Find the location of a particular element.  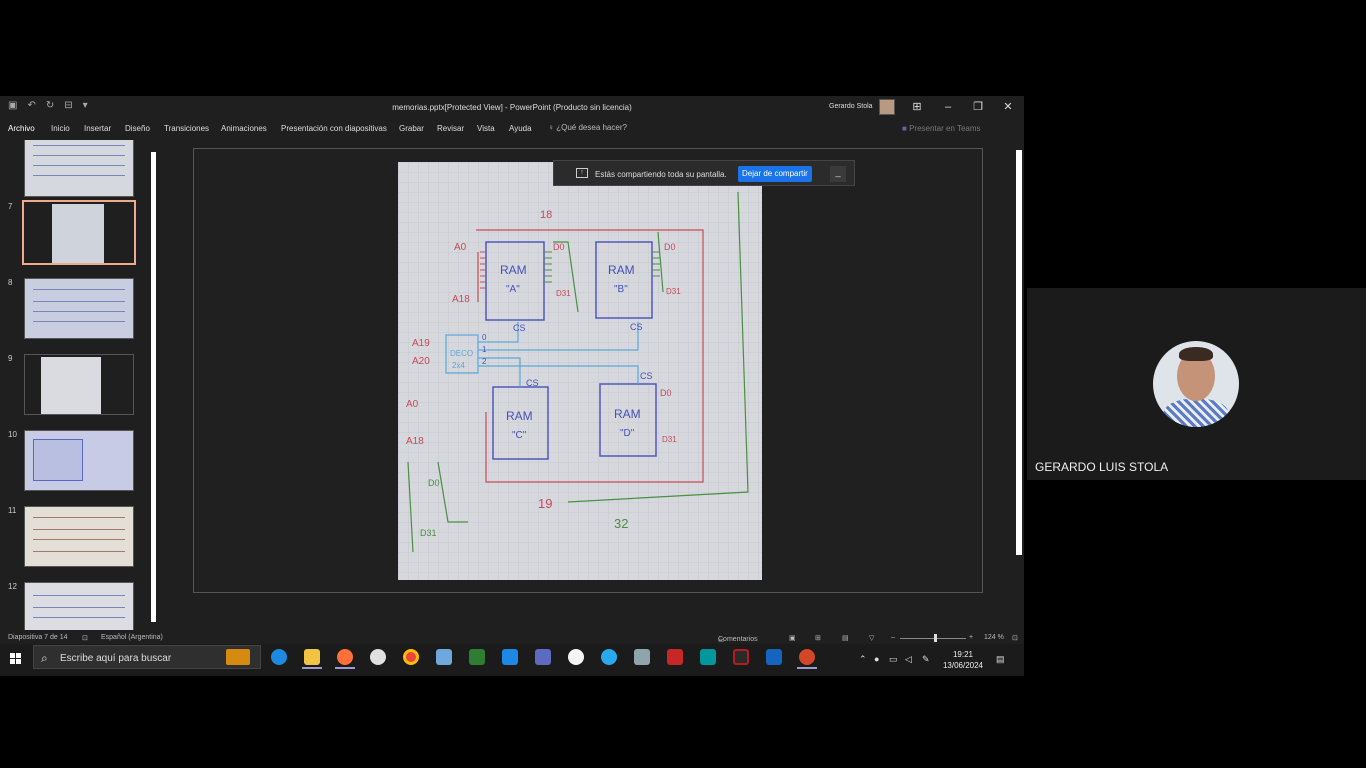

firefox-icon is located at coordinates (345, 657).